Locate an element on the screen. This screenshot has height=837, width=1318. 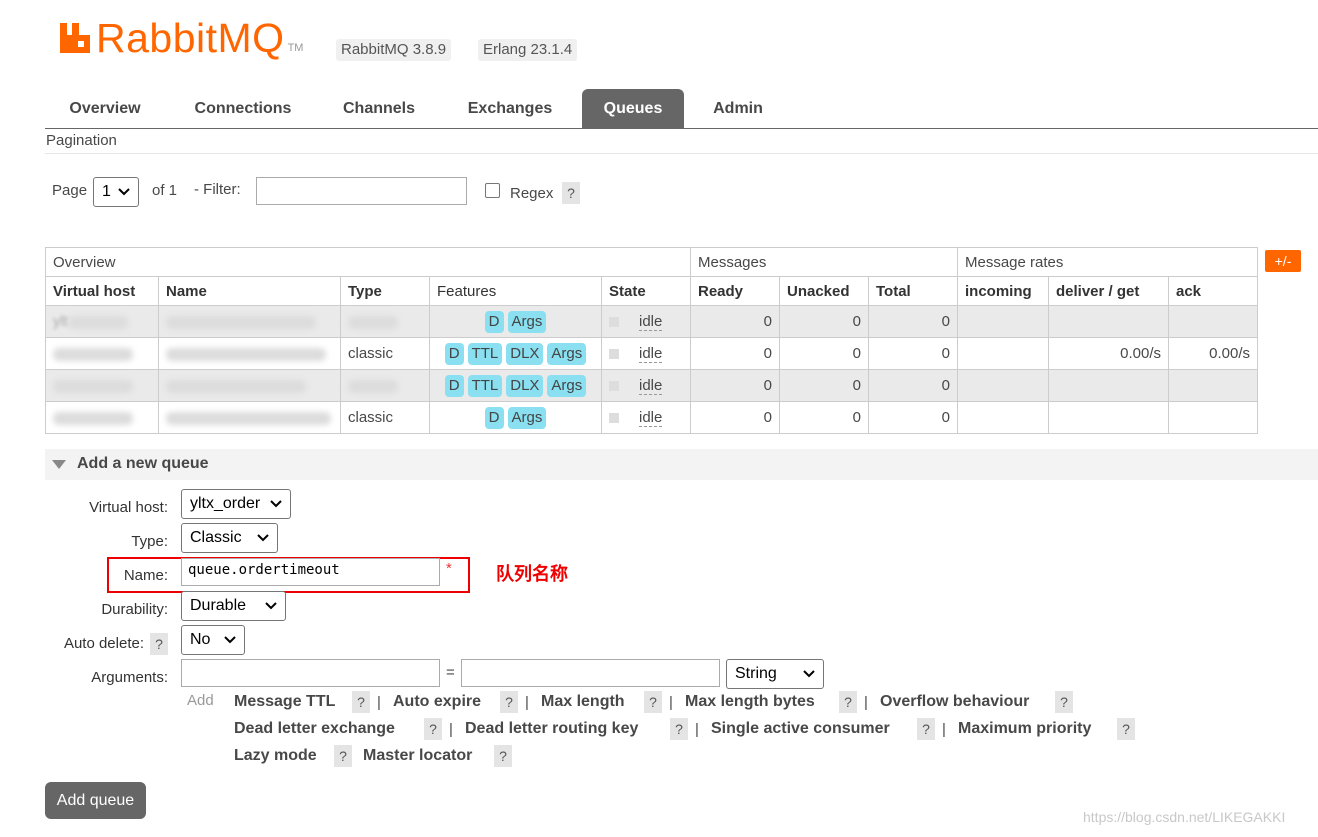
regex-checkbox is located at coordinates (492, 190).